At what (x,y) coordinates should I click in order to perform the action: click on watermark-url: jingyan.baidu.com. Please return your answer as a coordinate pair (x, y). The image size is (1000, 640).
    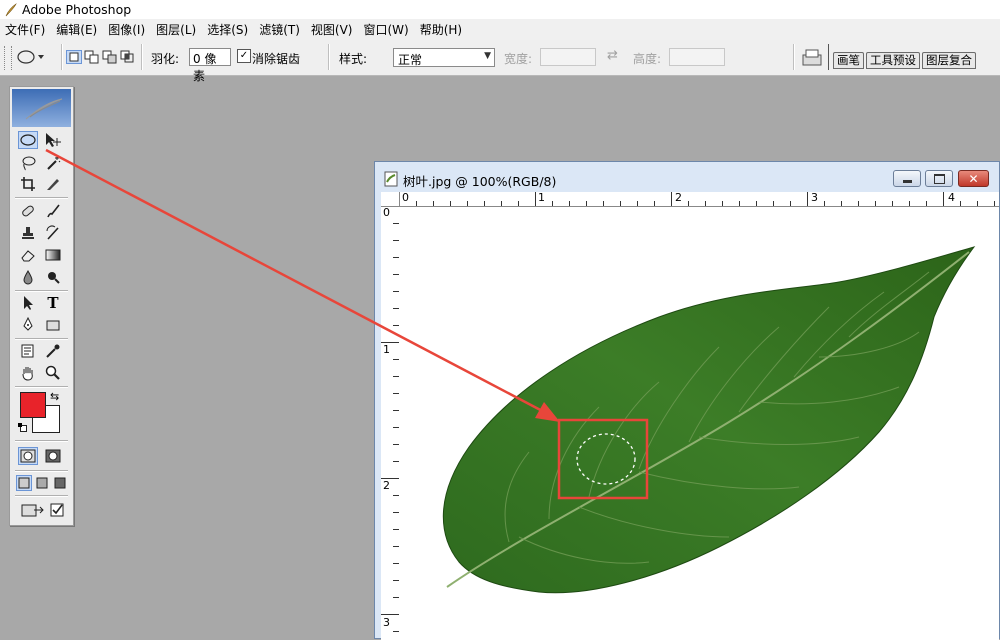
    Looking at the image, I should click on (842, 599).